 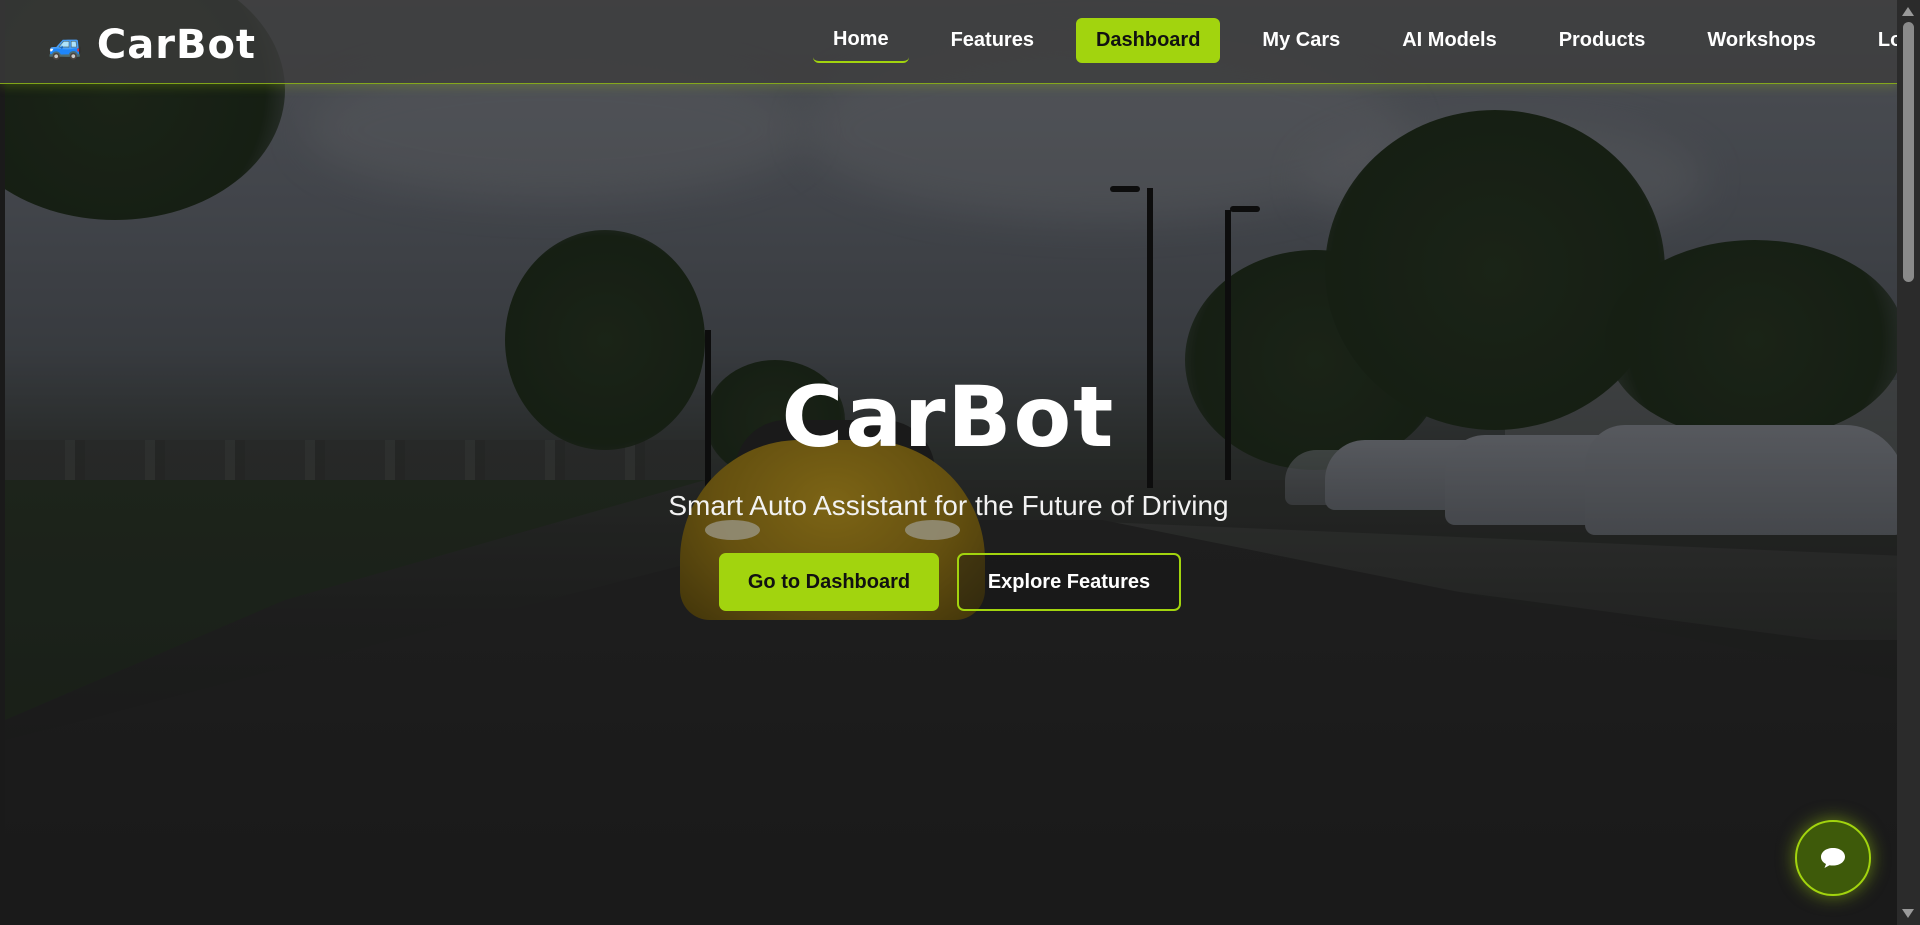 I want to click on go-to-dashboard-button: Go to Dashboard, so click(x=829, y=582).